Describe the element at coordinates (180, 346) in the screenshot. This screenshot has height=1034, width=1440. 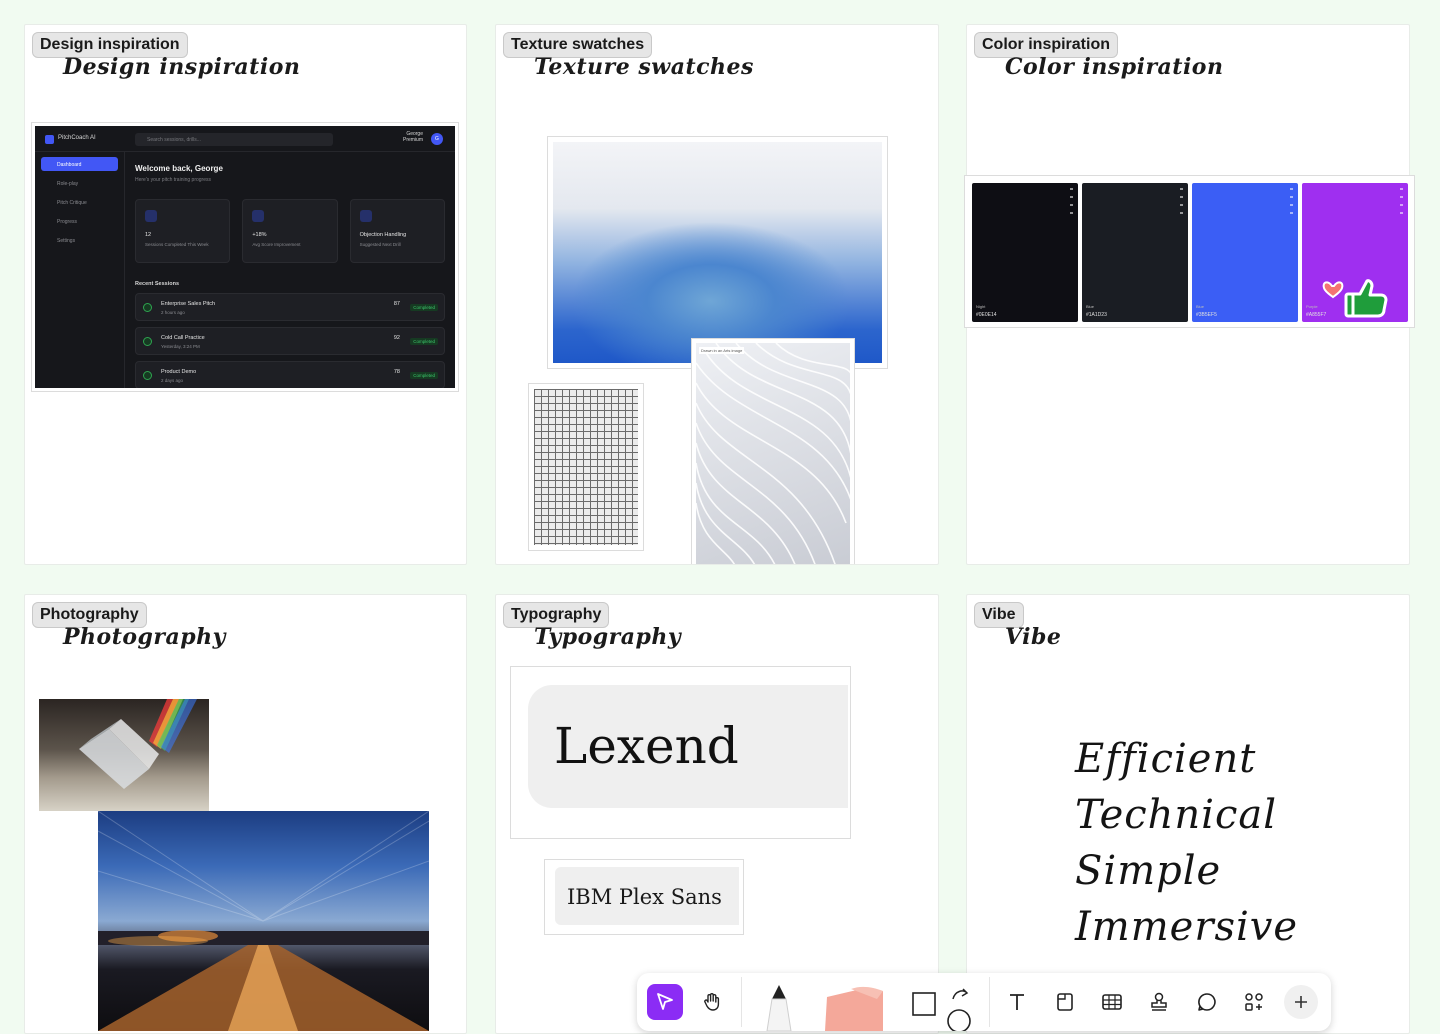
I see `session-time: Yesterday, 3:24 PM` at that location.